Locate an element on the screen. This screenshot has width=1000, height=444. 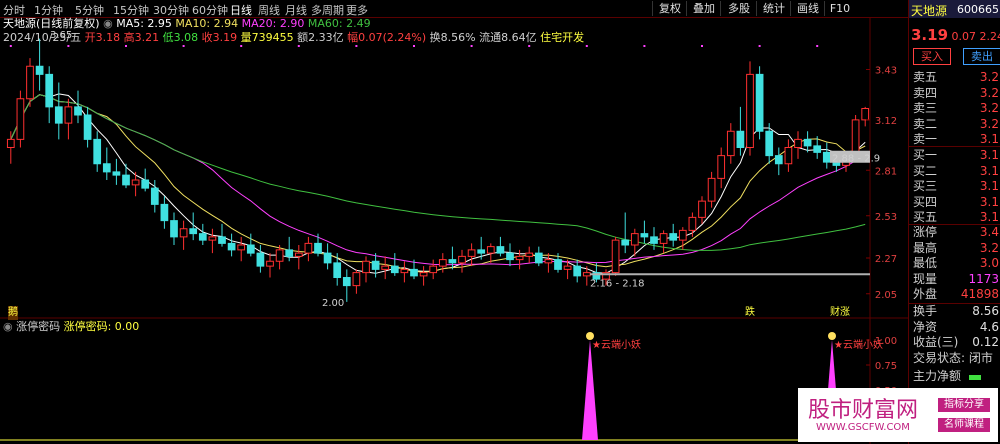
buy-order-label: 买五 is located at coordinates (925, 217).